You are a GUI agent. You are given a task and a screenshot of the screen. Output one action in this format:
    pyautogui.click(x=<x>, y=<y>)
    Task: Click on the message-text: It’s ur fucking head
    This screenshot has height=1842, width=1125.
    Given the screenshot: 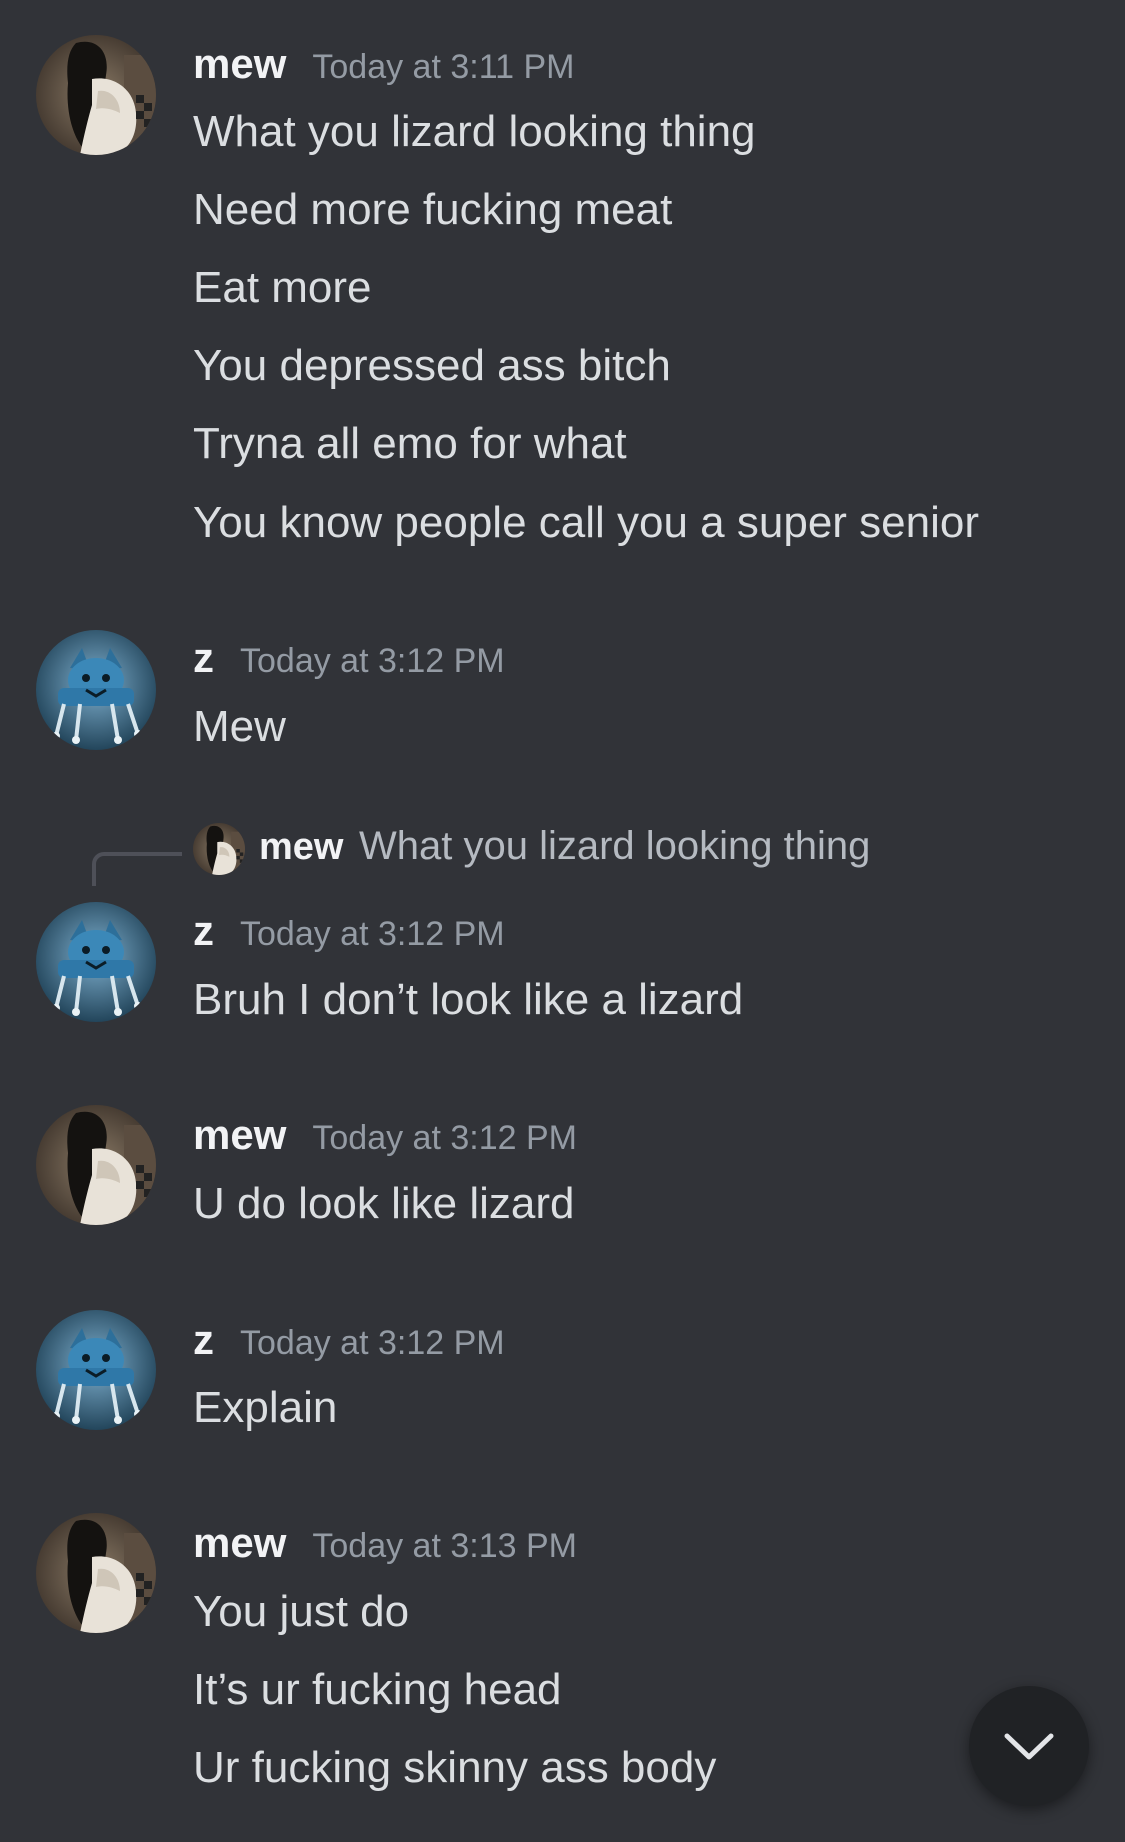 What is the action you would take?
    pyautogui.click(x=377, y=1689)
    